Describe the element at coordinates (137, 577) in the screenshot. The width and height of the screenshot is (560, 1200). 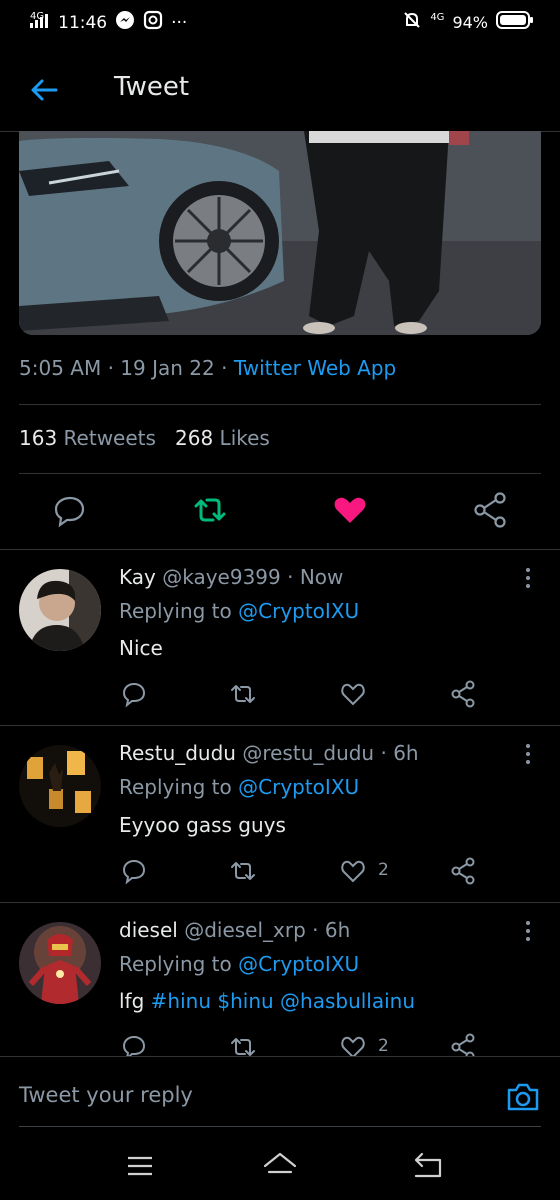
I see `author-name: Kay` at that location.